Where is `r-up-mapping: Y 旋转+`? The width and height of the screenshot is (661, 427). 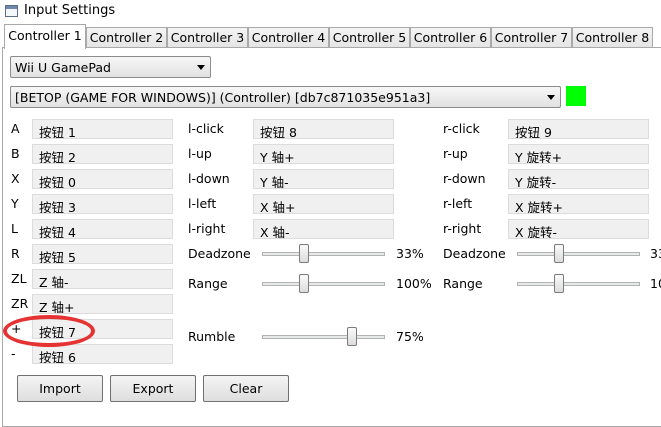 r-up-mapping: Y 旋转+ is located at coordinates (578, 154).